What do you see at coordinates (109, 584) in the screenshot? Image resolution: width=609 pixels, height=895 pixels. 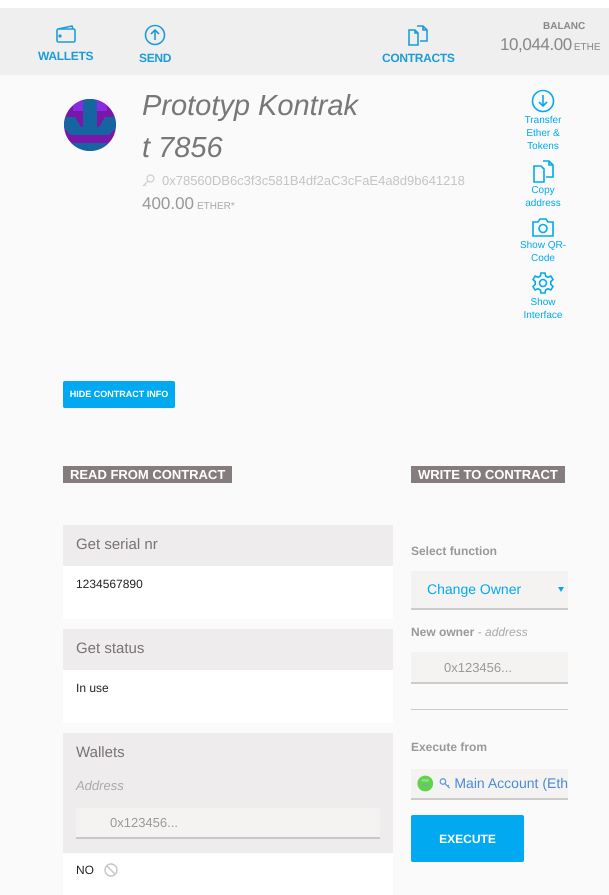 I see `function-result: 1234567890` at bounding box center [109, 584].